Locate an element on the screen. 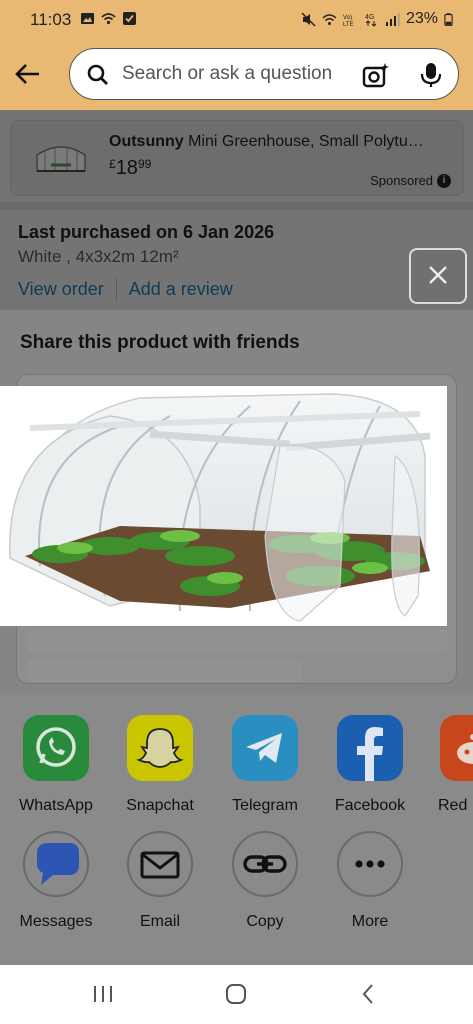 This screenshot has height=1024, width=473. search-icon is located at coordinates (97, 74).